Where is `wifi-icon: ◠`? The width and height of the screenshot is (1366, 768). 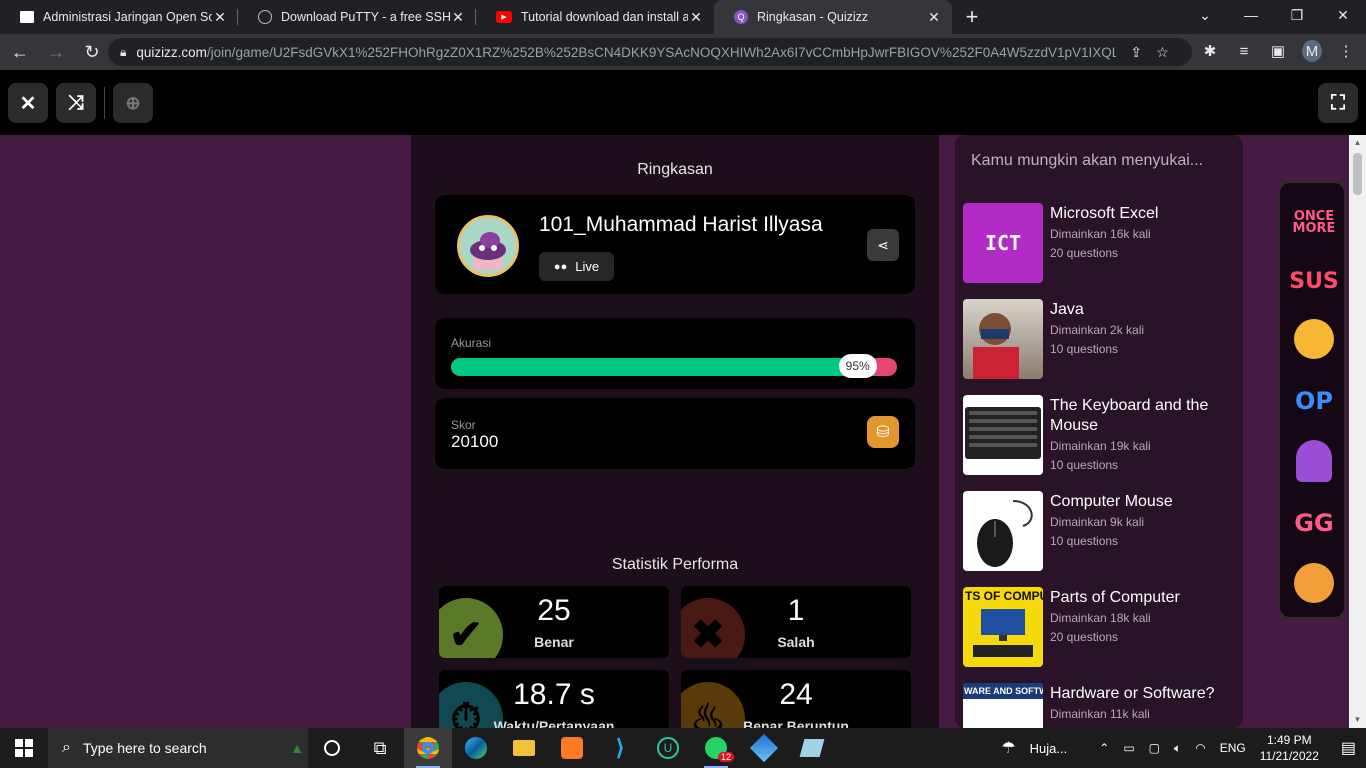
wifi-icon: ◠ is located at coordinates (1200, 748).